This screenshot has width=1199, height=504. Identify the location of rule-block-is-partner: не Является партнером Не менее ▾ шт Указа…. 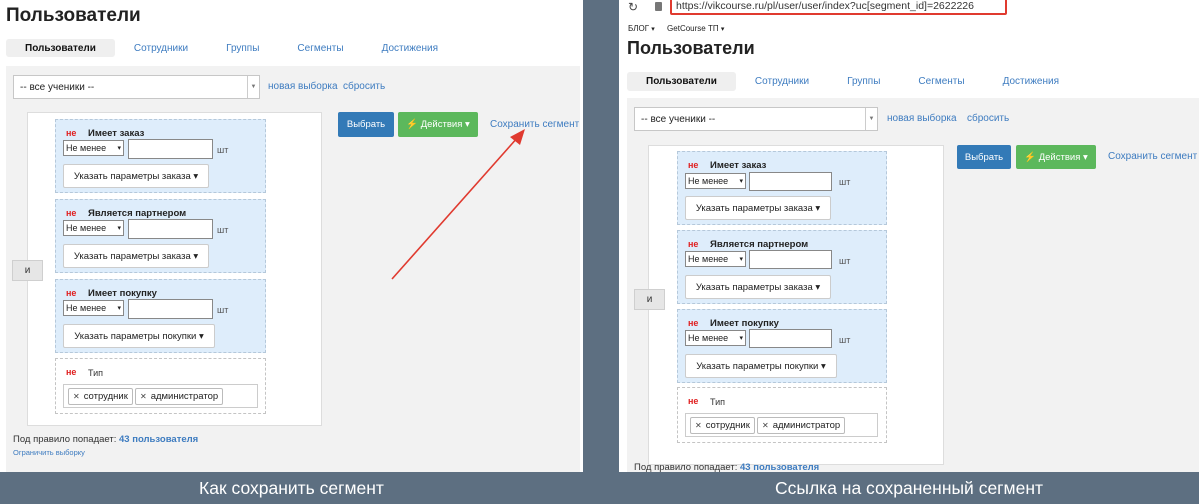
(782, 267).